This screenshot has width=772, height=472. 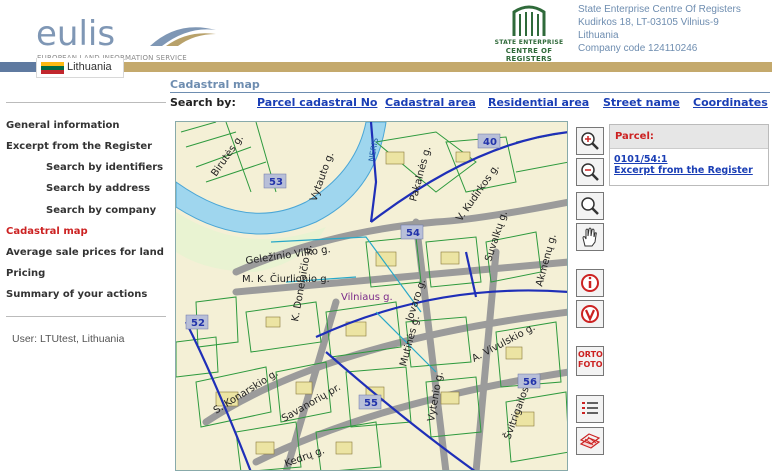 I want to click on lithuania-flag-icon, so click(x=52, y=68).